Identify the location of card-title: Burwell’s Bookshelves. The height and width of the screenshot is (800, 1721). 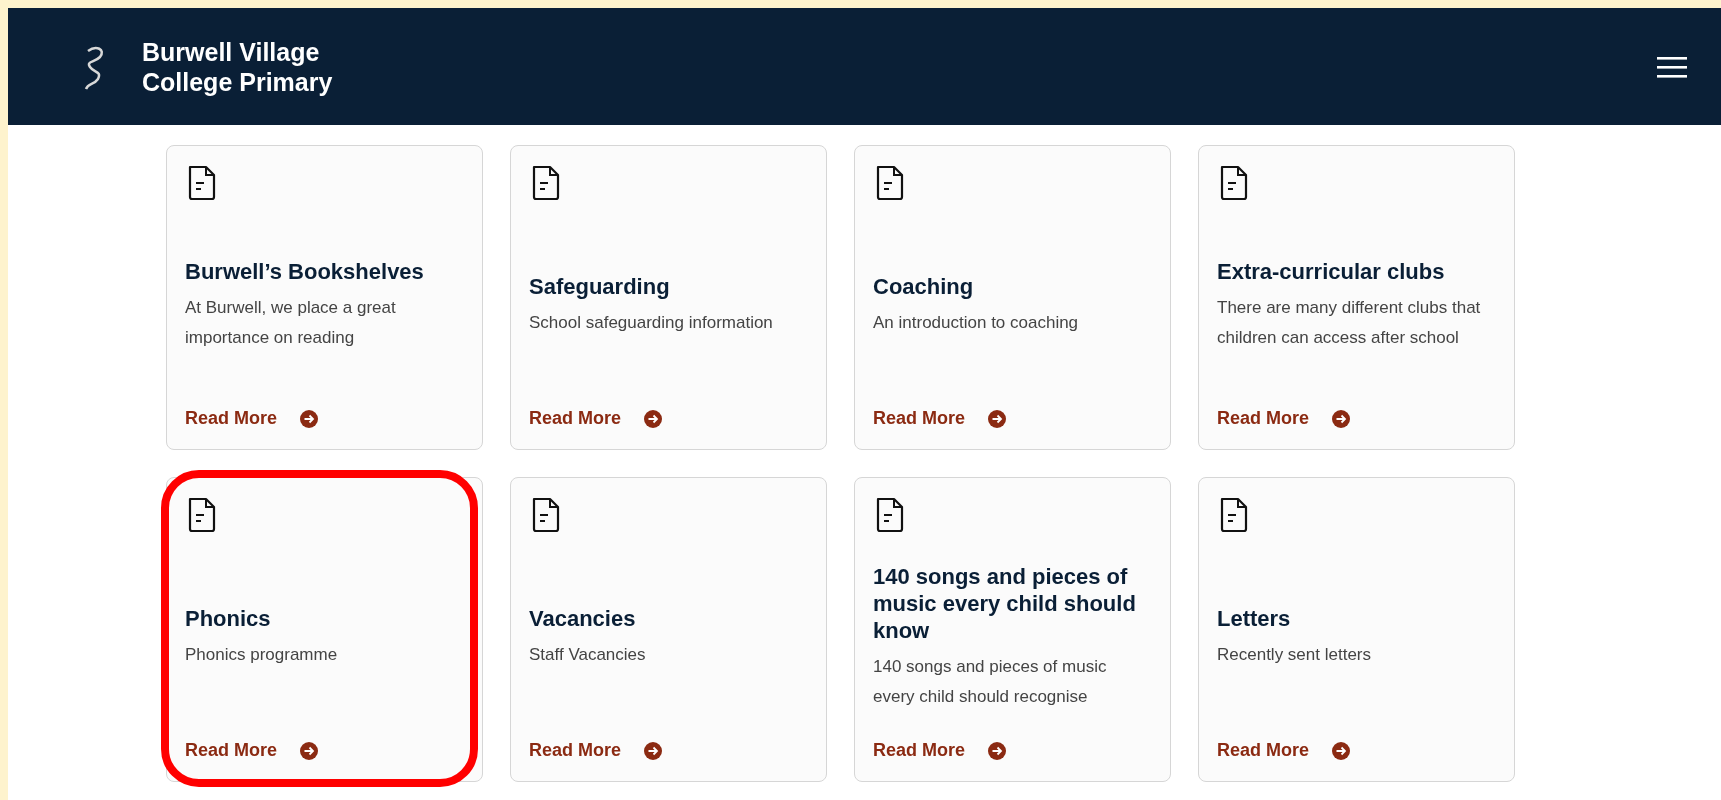
(305, 271).